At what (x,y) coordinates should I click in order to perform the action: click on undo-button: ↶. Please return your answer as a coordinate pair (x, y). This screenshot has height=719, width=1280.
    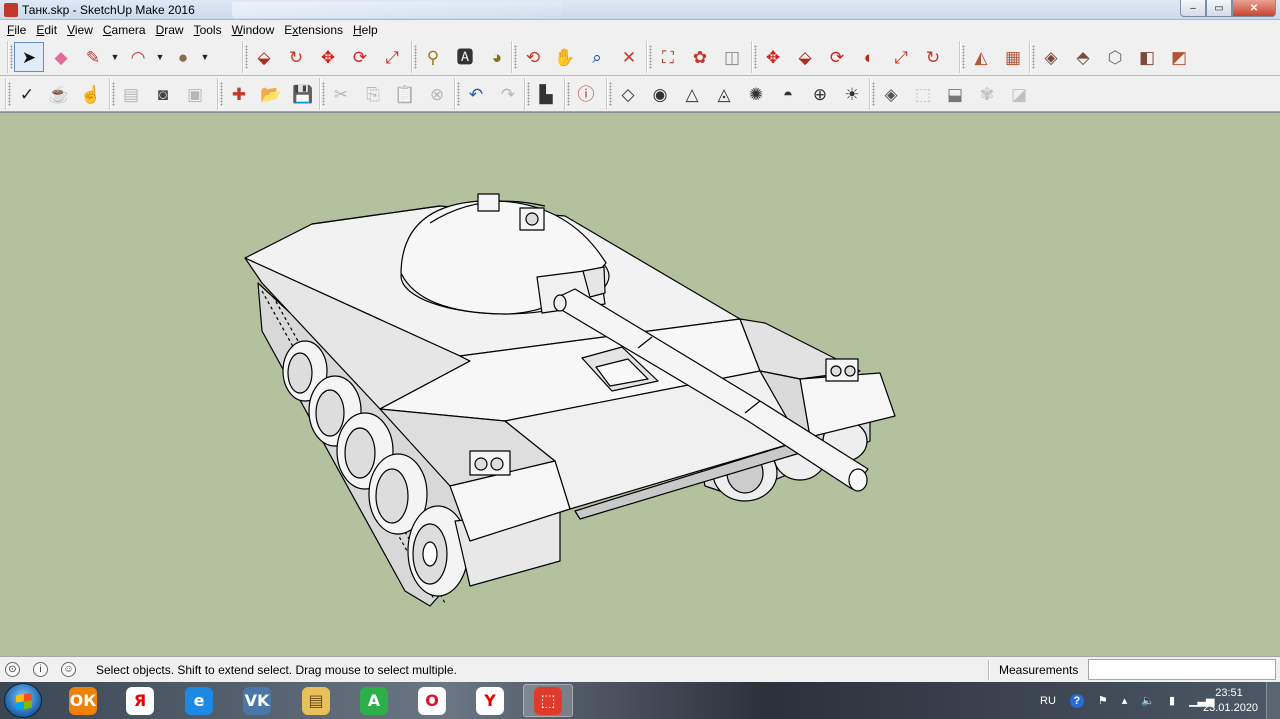
    Looking at the image, I should click on (476, 94).